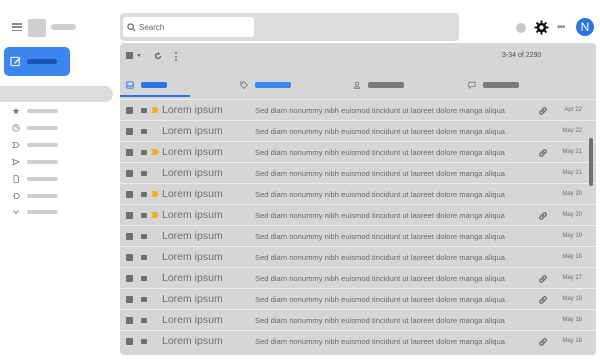 The image size is (600, 360). Describe the element at coordinates (378, 85) in the screenshot. I see `tab-social` at that location.